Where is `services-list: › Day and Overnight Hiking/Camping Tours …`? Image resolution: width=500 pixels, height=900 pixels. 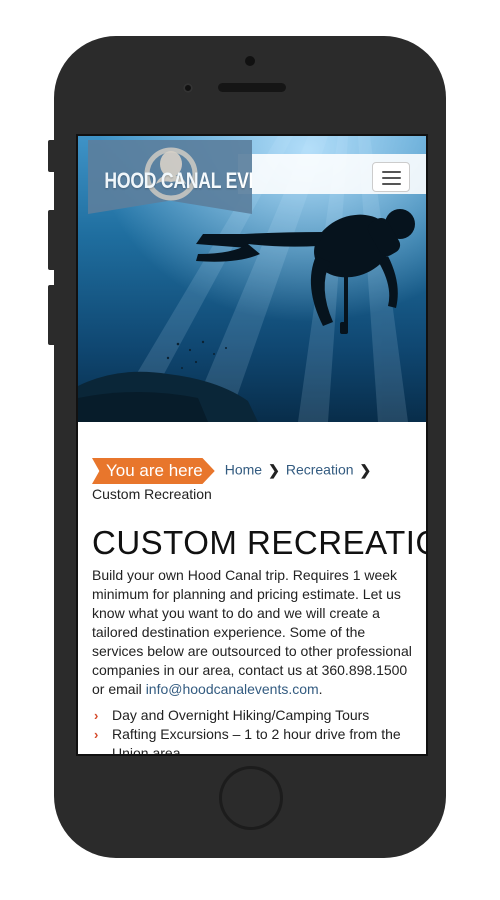 services-list: › Day and Overnight Hiking/Camping Tours … is located at coordinates (255, 731).